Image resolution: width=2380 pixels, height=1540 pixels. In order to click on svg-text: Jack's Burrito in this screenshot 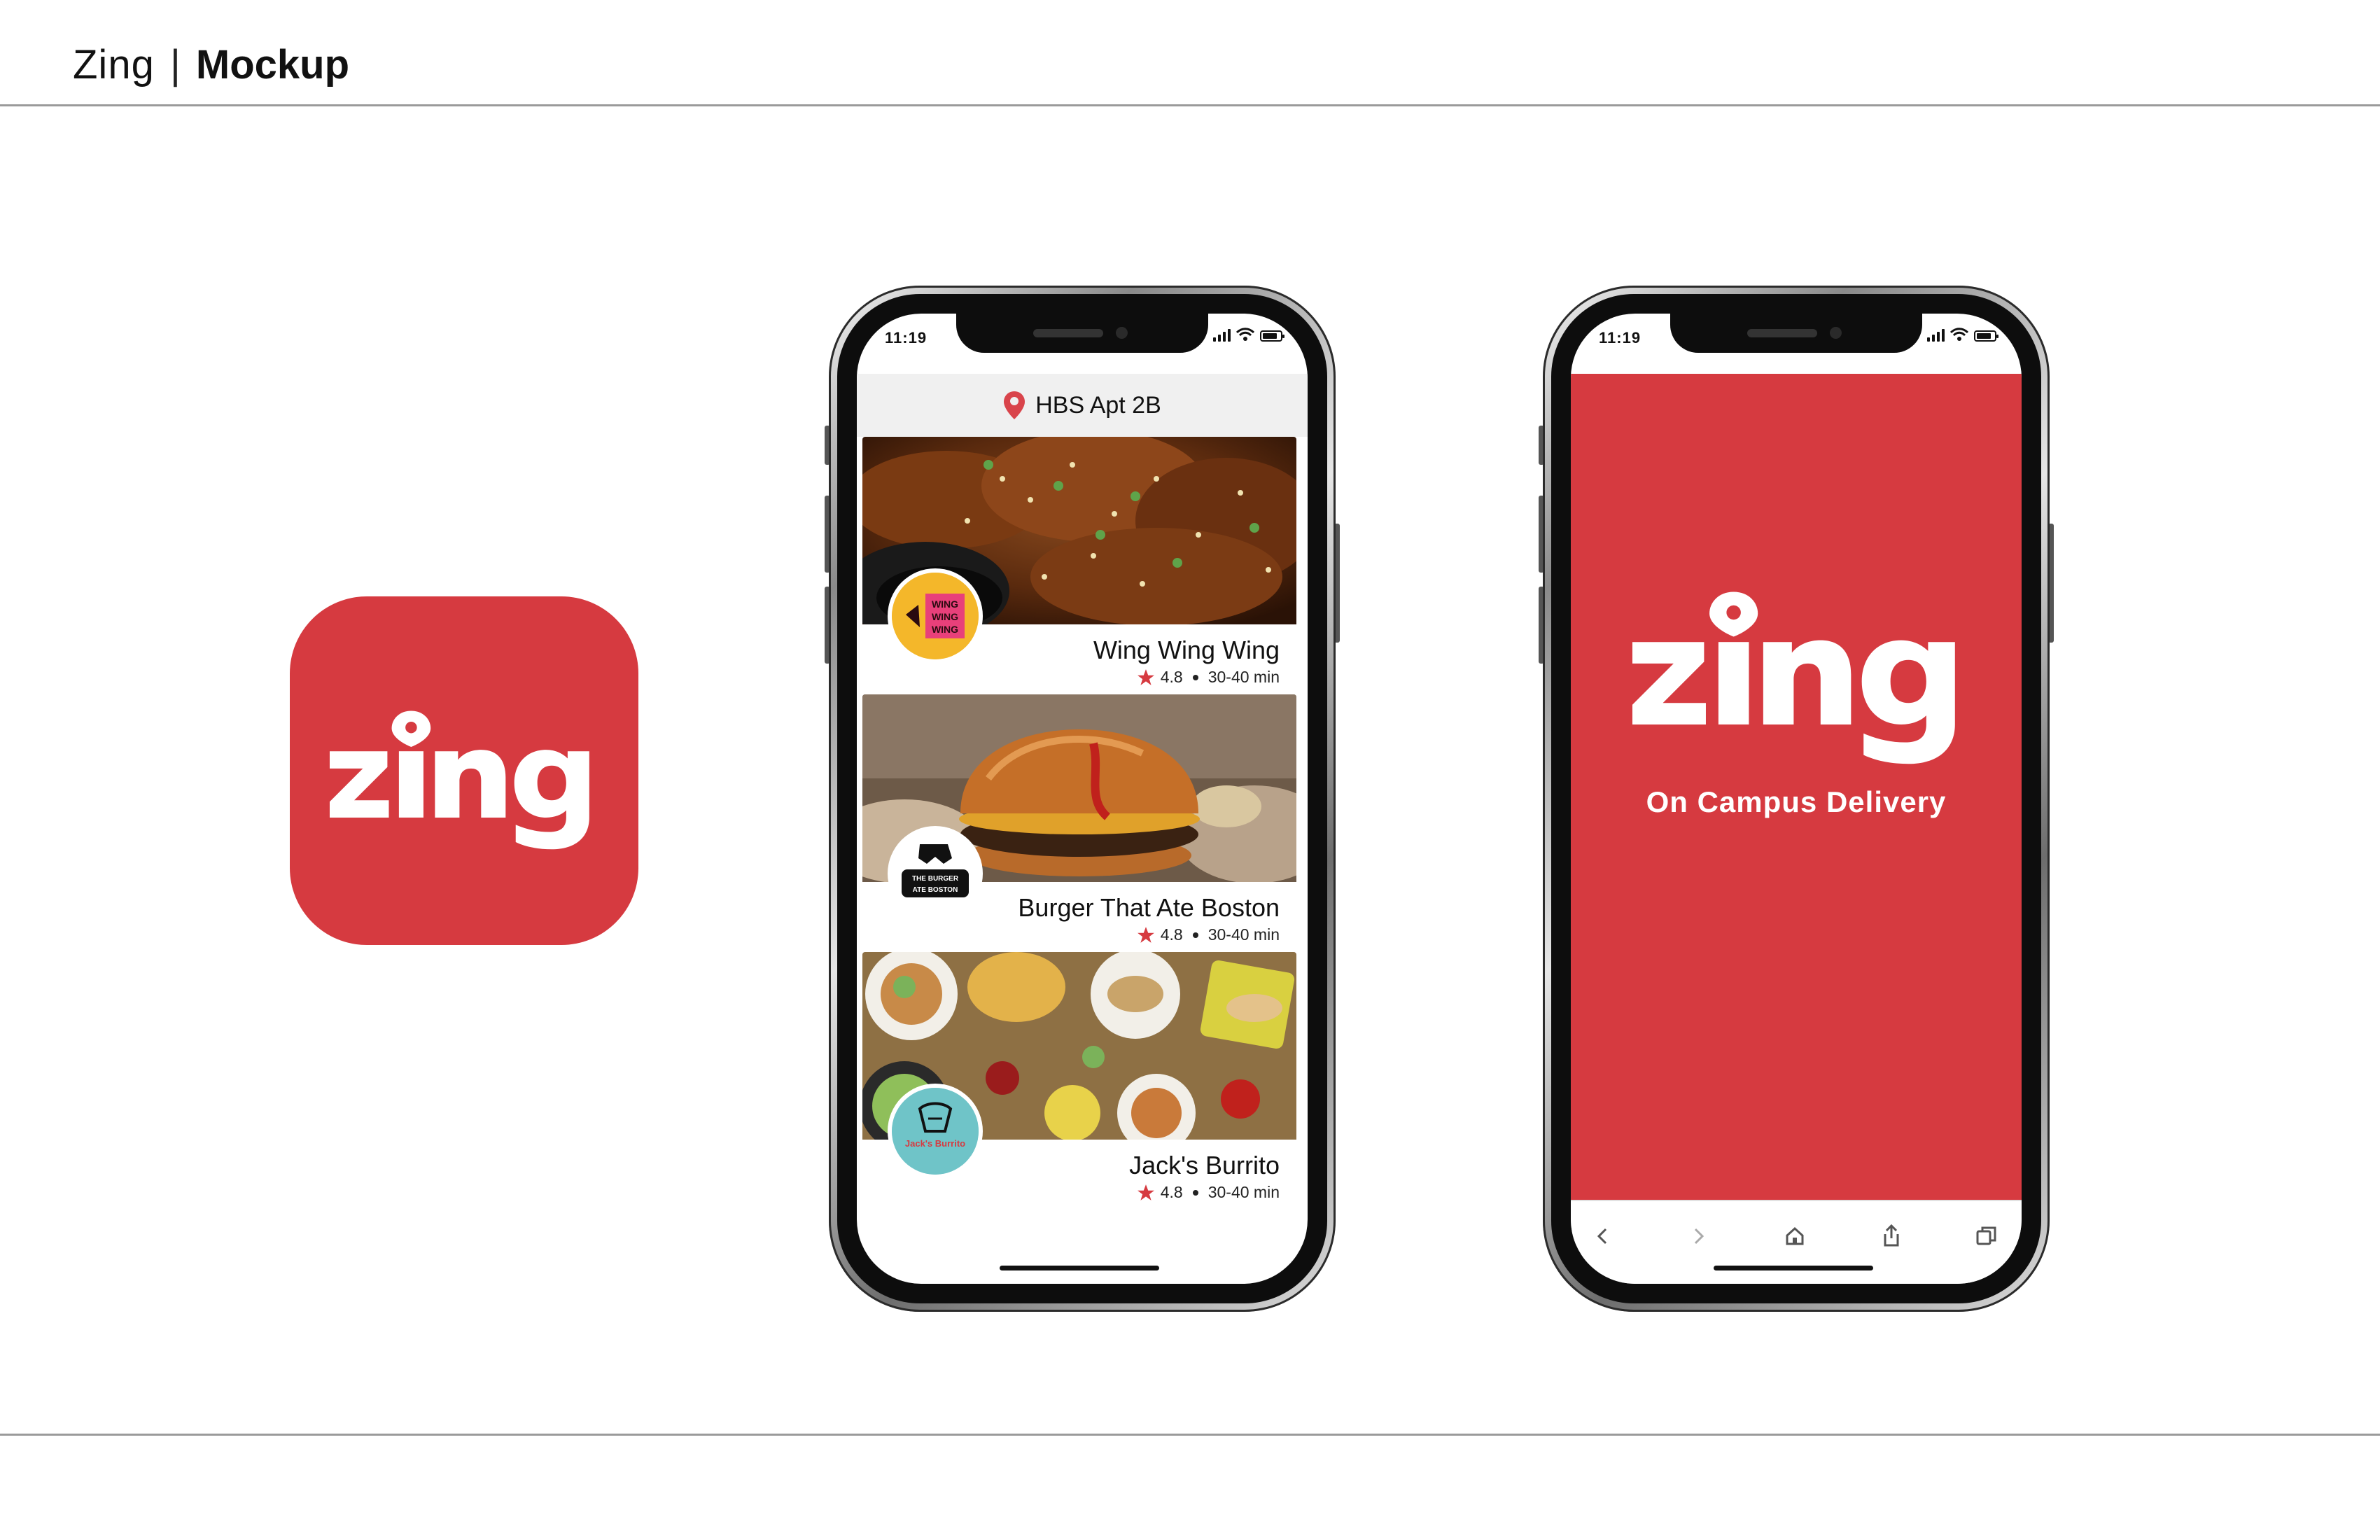, I will do `click(935, 1143)`.